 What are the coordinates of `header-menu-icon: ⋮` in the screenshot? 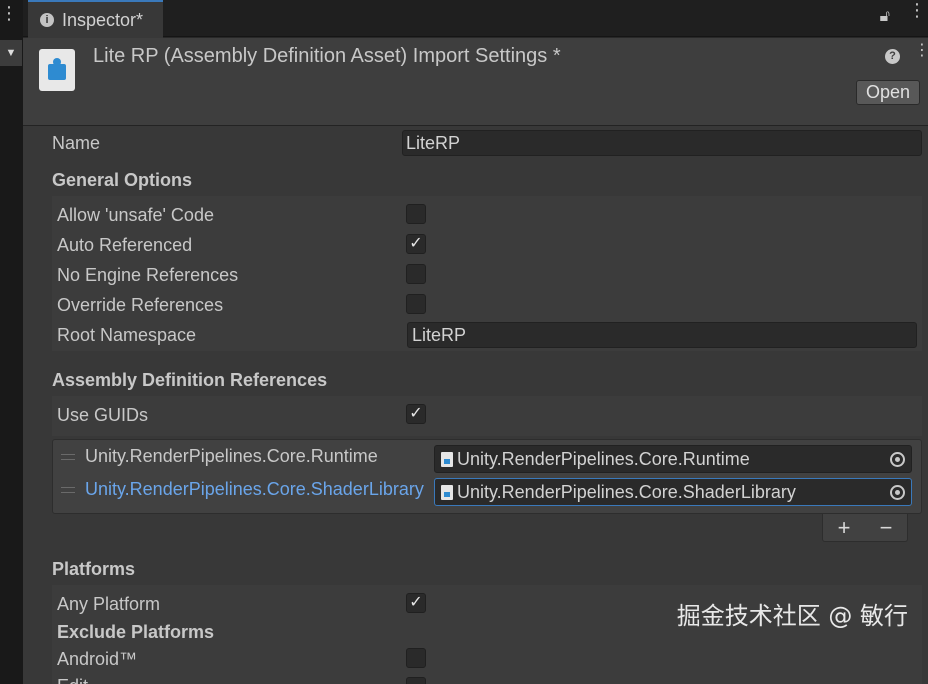 It's located at (921, 51).